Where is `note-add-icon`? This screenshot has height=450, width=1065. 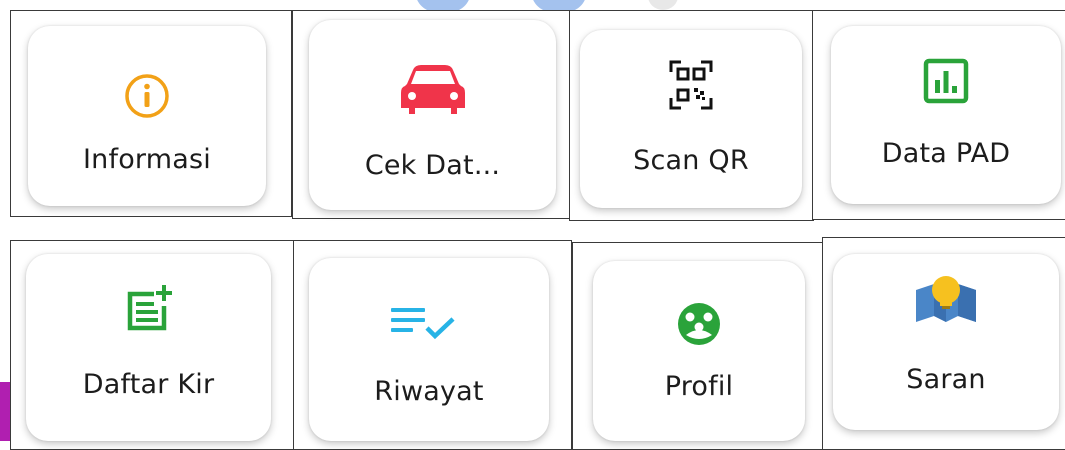 note-add-icon is located at coordinates (149, 308).